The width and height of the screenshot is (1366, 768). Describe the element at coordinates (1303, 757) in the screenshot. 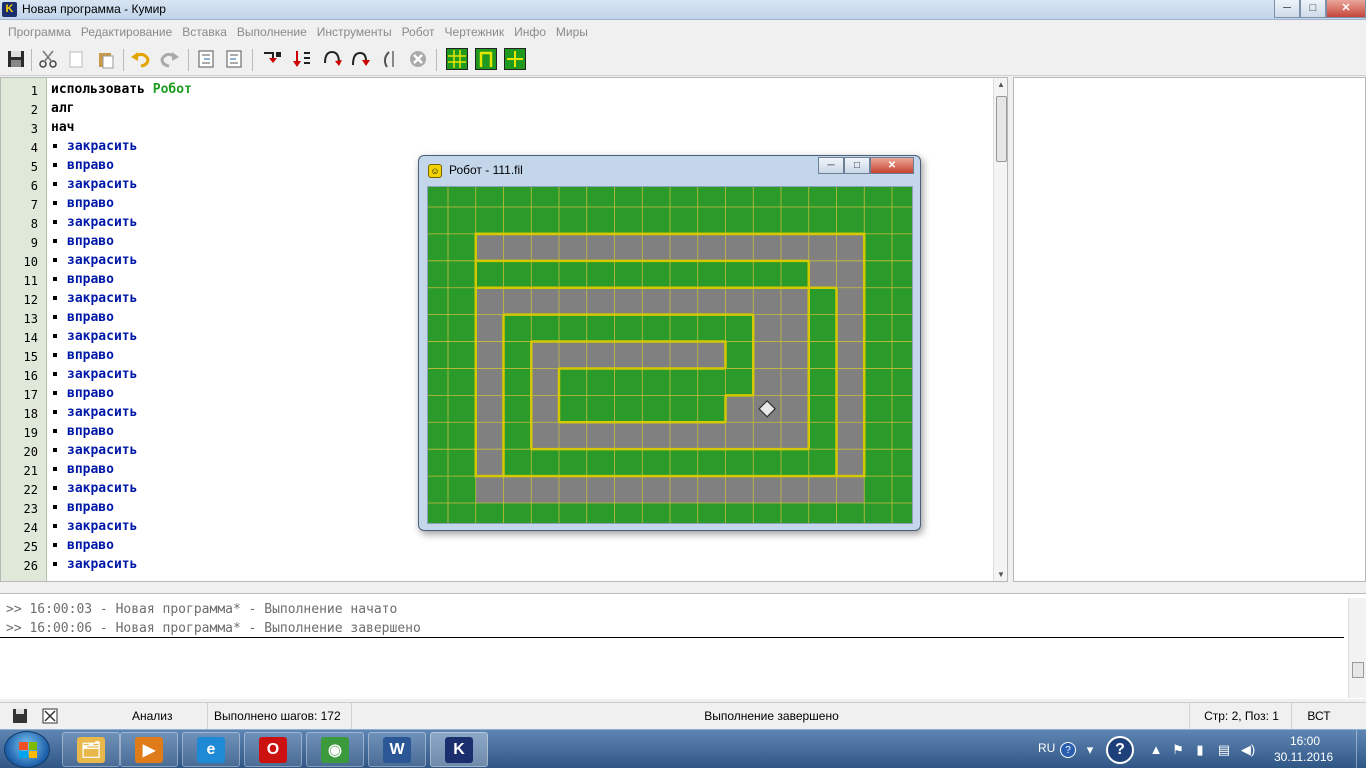

I see `clock-date: 30.11.2016` at that location.